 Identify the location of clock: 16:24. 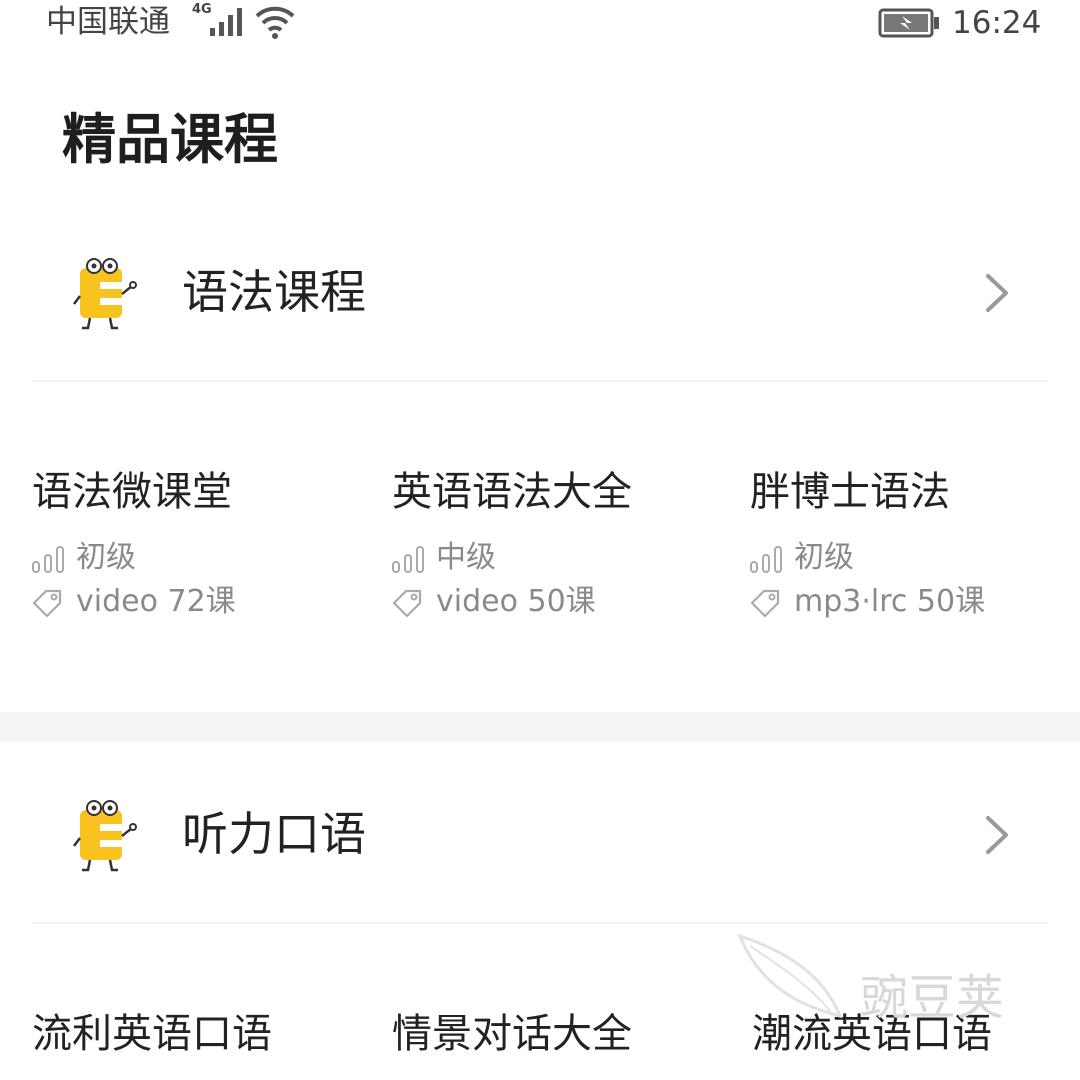
(997, 23).